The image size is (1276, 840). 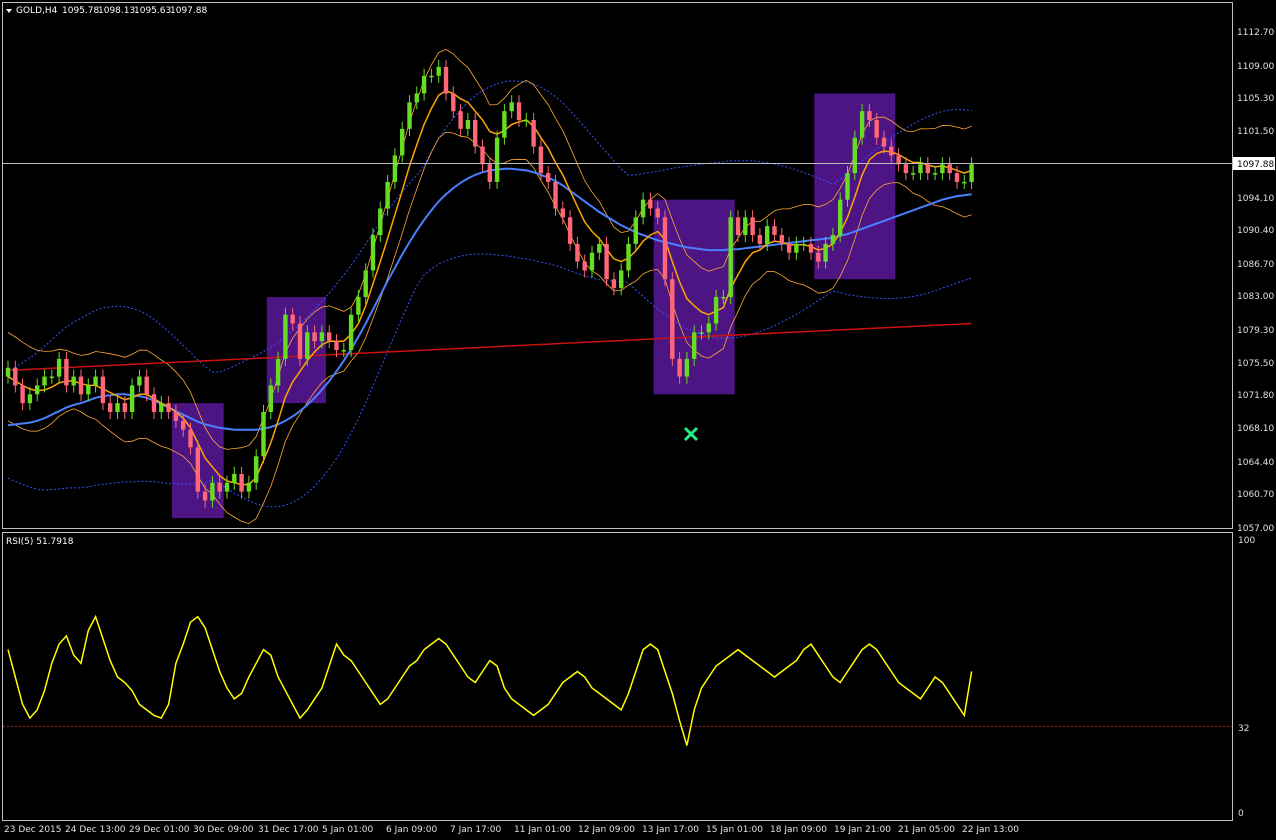 What do you see at coordinates (1243, 729) in the screenshot?
I see `rsi-level-32: 32` at bounding box center [1243, 729].